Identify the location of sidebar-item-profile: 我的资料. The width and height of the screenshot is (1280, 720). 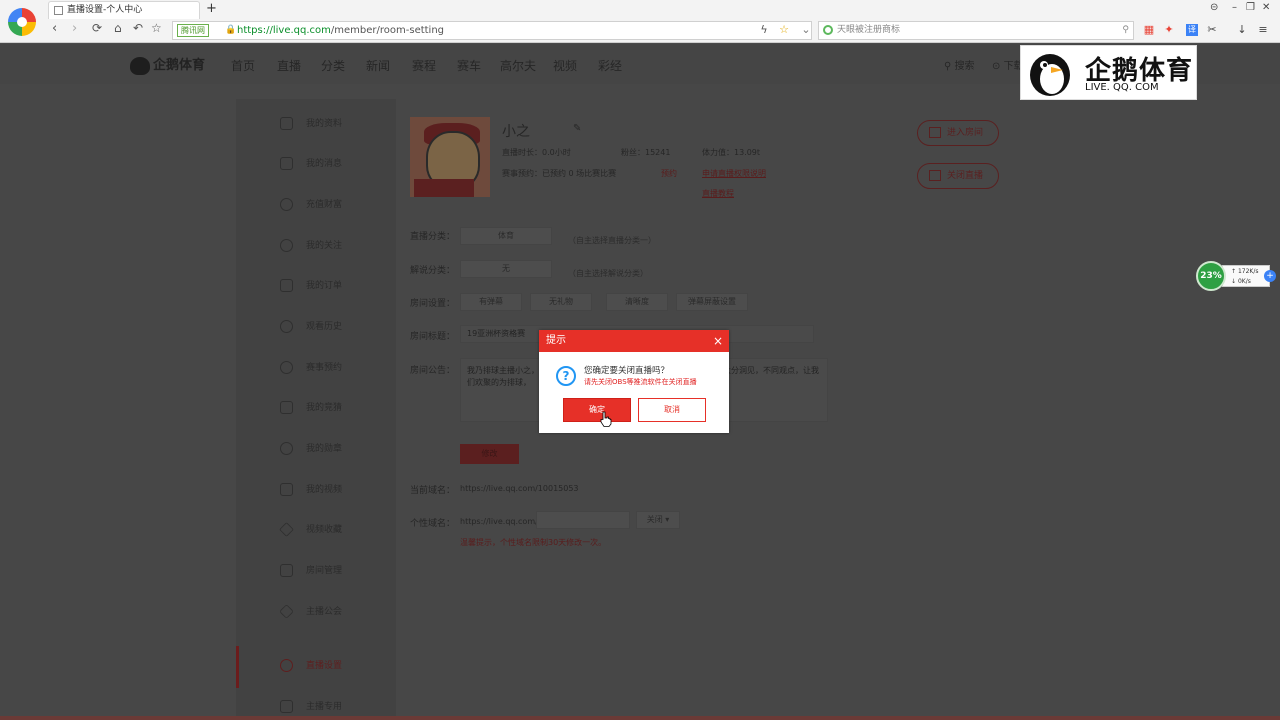
(311, 124).